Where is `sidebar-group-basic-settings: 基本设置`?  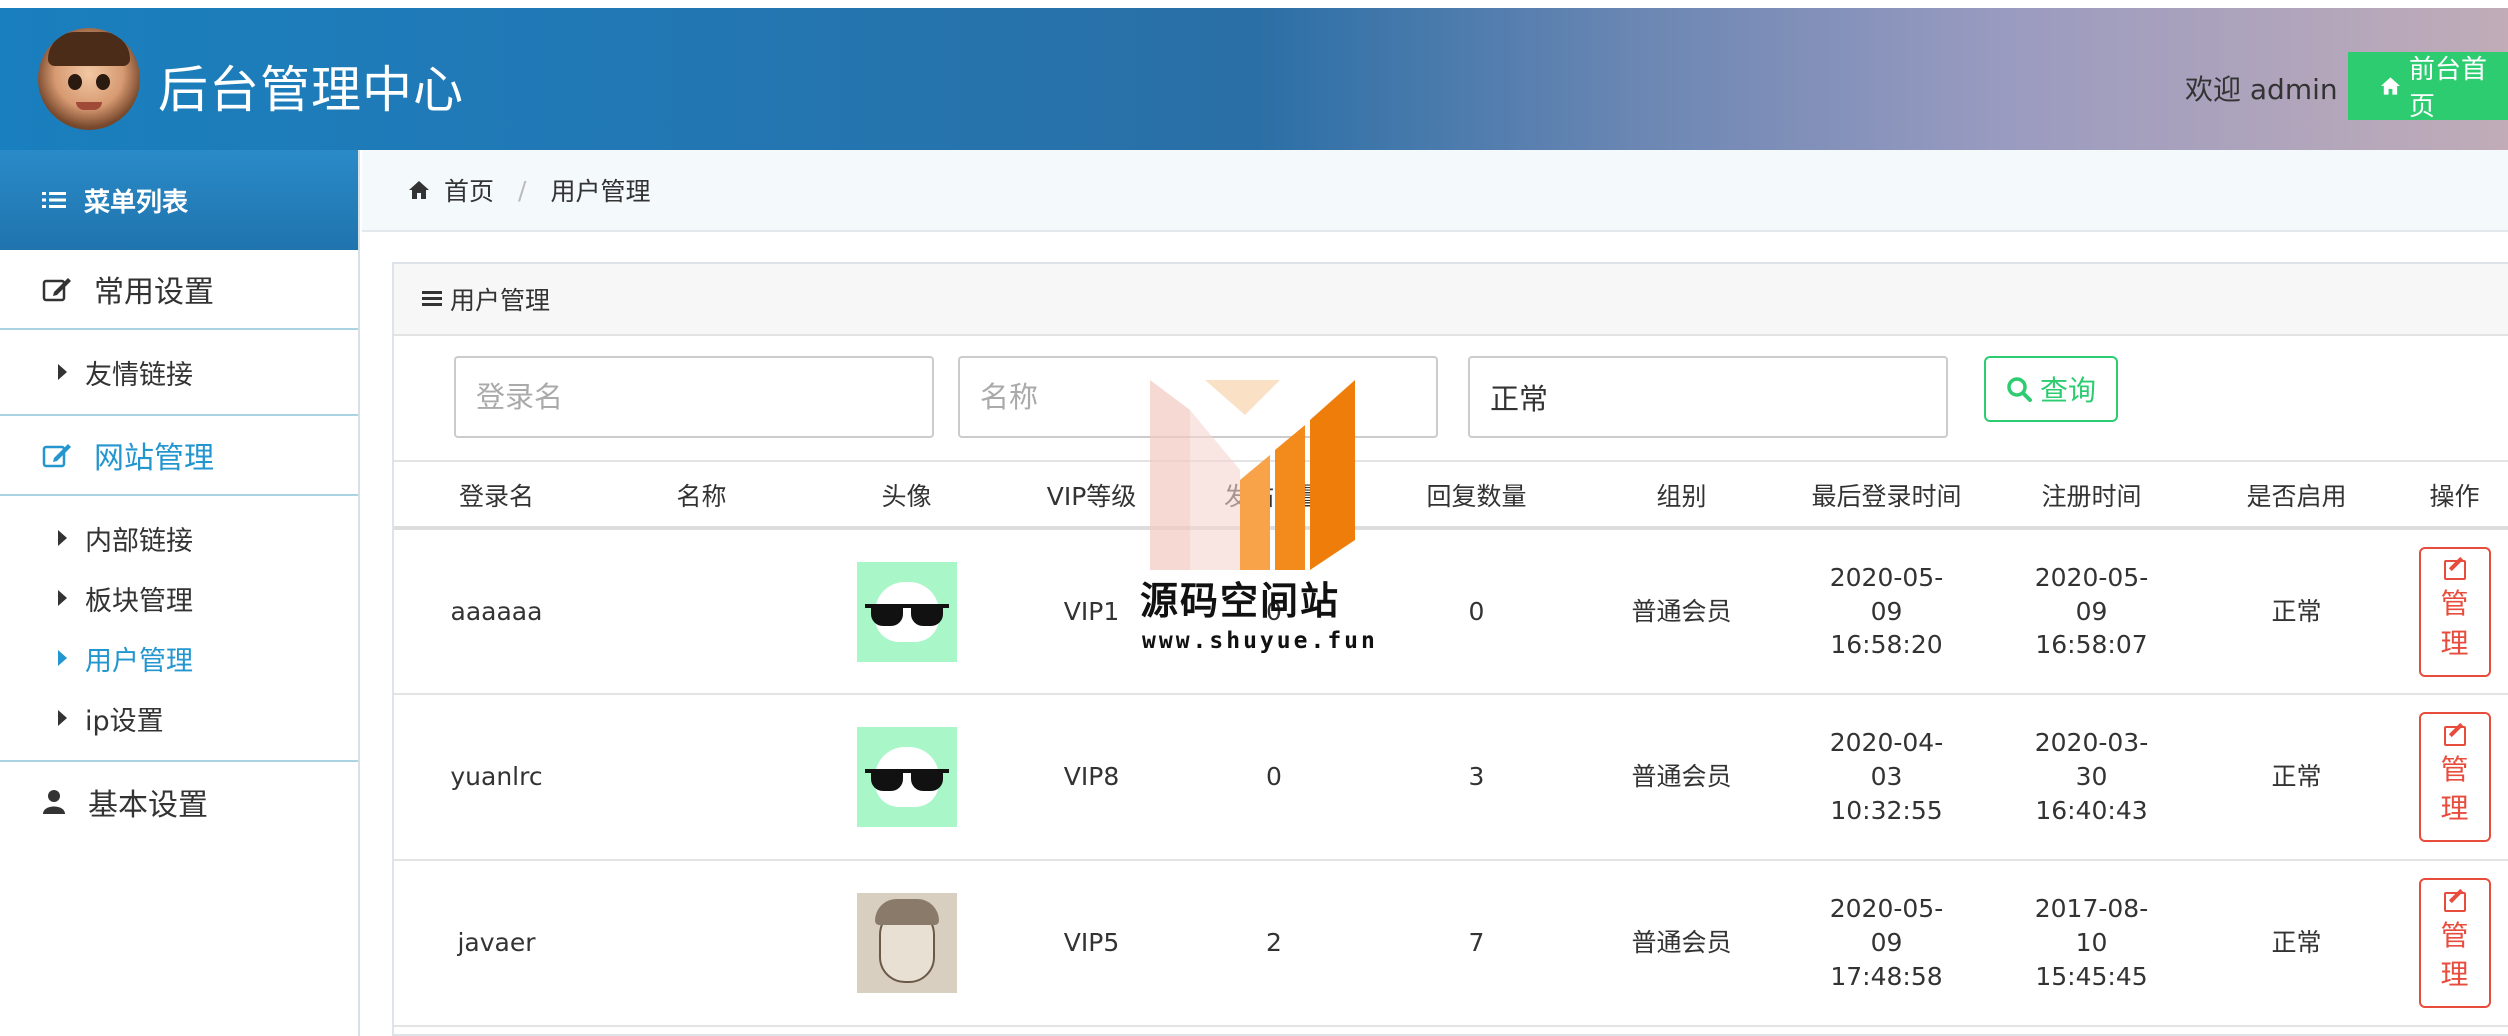
sidebar-group-basic-settings: 基本设置 is located at coordinates (179, 802).